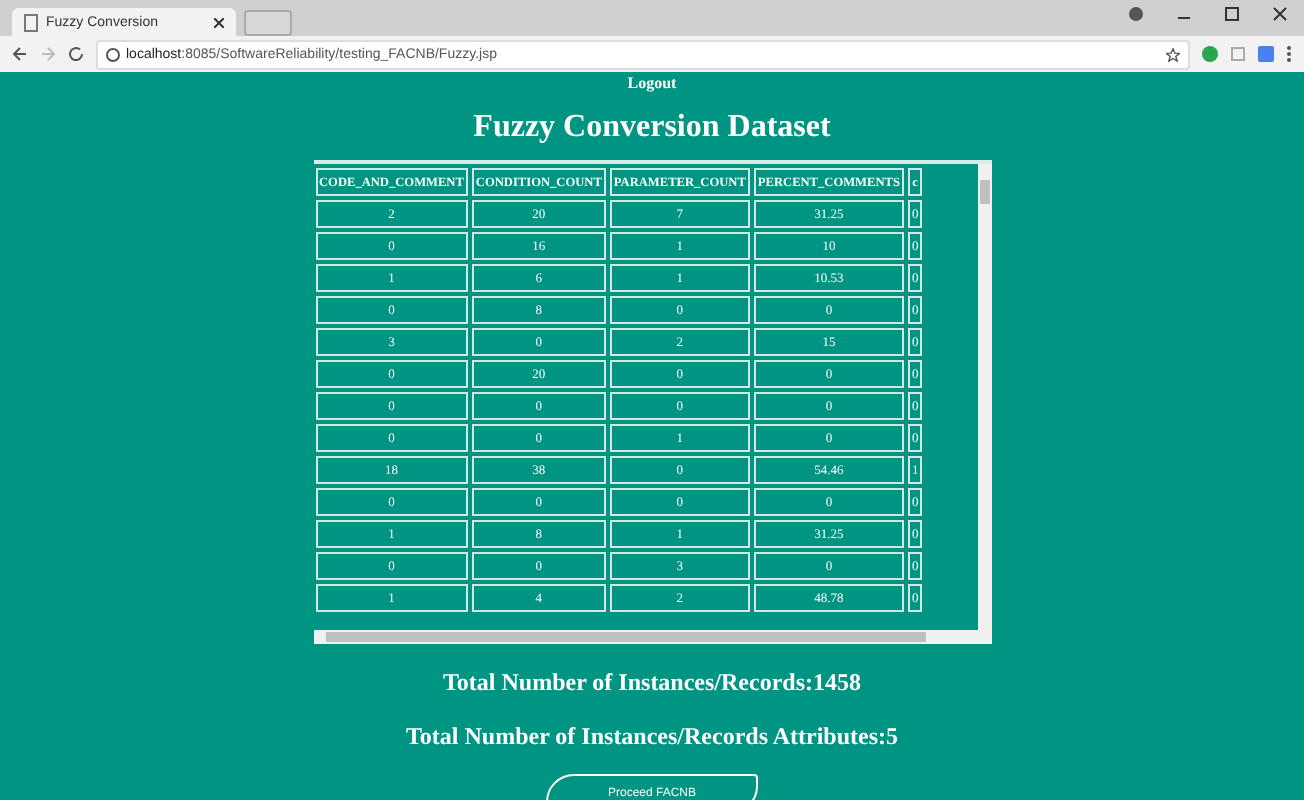 The width and height of the screenshot is (1304, 800). What do you see at coordinates (652, 683) in the screenshot?
I see `summary-text: Total Number of Instances/Records:1458` at bounding box center [652, 683].